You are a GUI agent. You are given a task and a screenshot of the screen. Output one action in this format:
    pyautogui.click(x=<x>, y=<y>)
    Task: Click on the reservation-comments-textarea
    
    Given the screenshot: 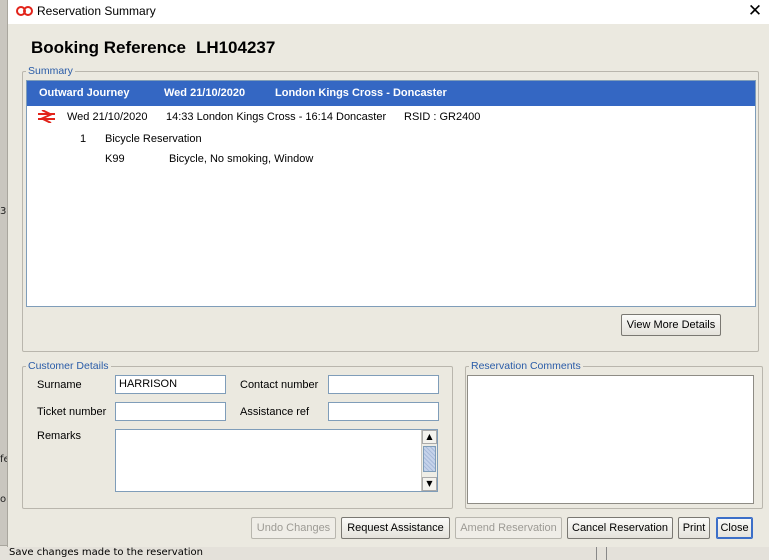 What is the action you would take?
    pyautogui.click(x=610, y=439)
    